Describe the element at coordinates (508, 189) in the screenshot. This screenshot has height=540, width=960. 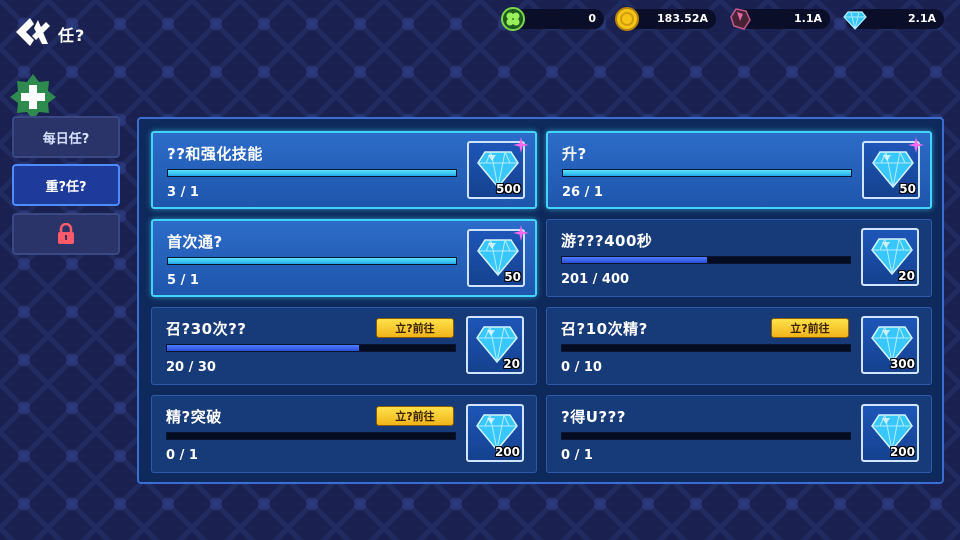
I see `reward-amount: 500` at that location.